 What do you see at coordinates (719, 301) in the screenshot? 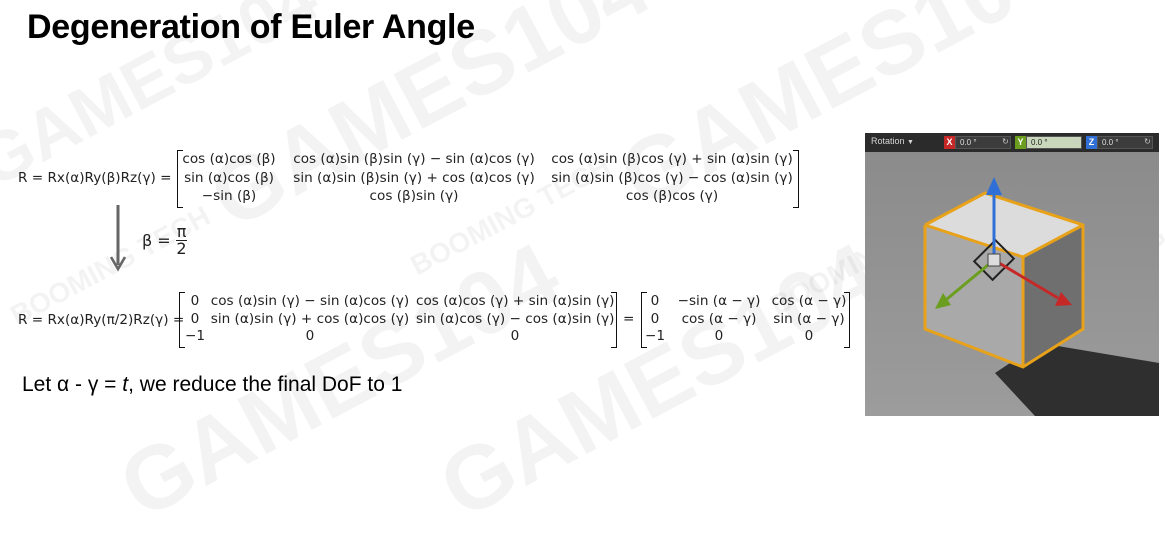
I see `eq2b-cell: −sin (α − γ)` at bounding box center [719, 301].